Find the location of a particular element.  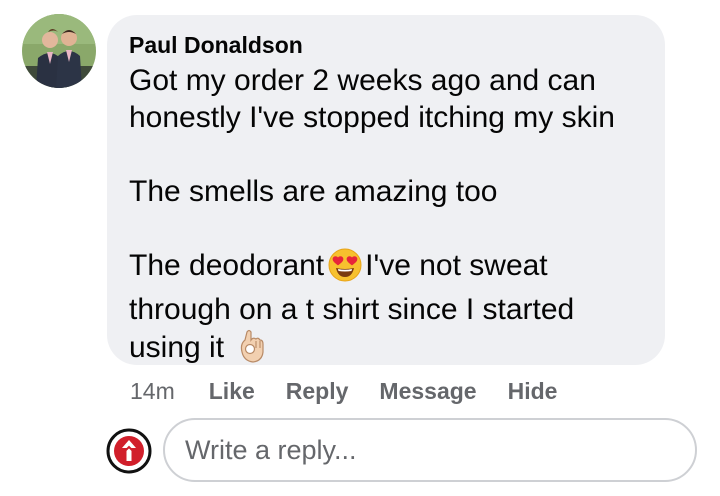

hide-button: Hide is located at coordinates (533, 391).